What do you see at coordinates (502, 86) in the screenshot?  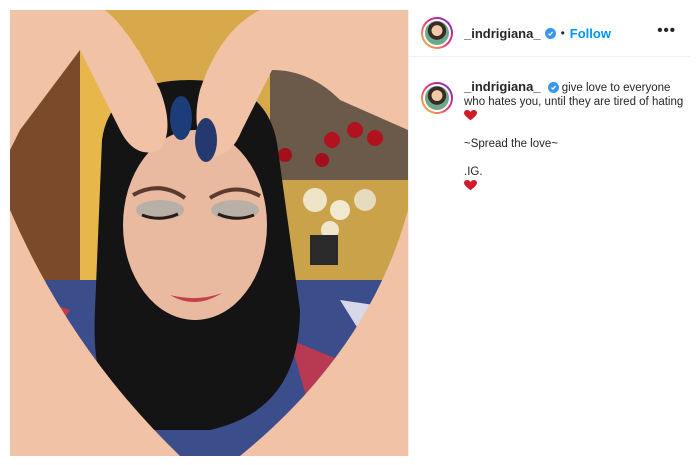 I see `caption-username: _indrigiana_` at bounding box center [502, 86].